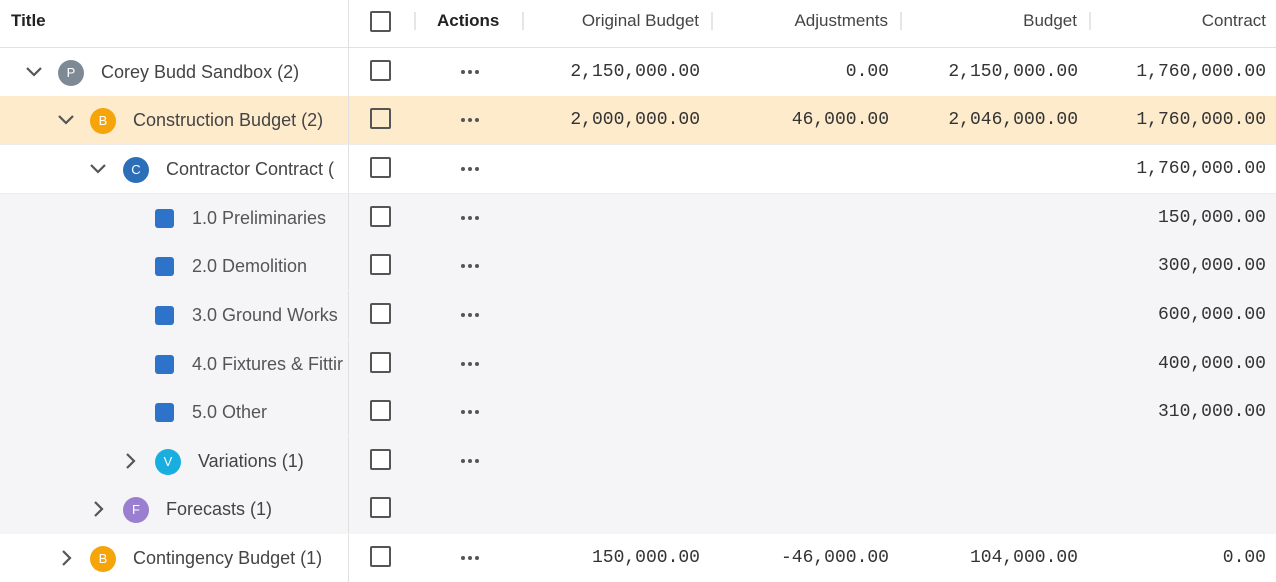 The width and height of the screenshot is (1276, 582). I want to click on original-budget-value: 2,150,000.00, so click(635, 72).